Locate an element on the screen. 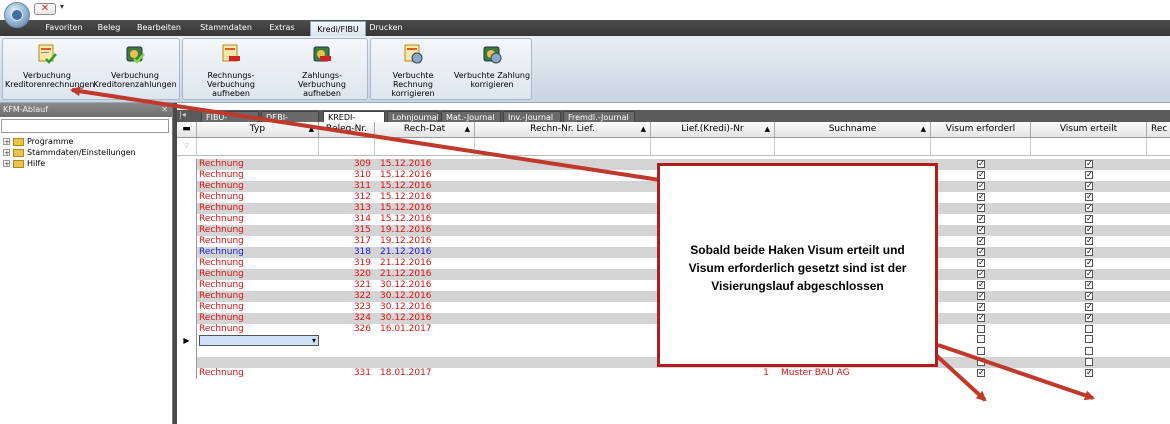 The width and height of the screenshot is (1170, 424). app-logo-icon is located at coordinates (17, 15).